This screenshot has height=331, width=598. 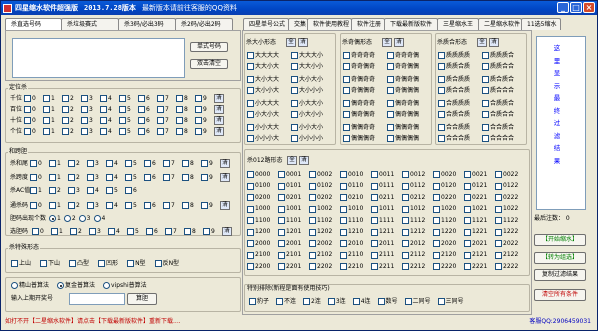 I want to click on road-checkbox: 1200, so click(x=262, y=232).